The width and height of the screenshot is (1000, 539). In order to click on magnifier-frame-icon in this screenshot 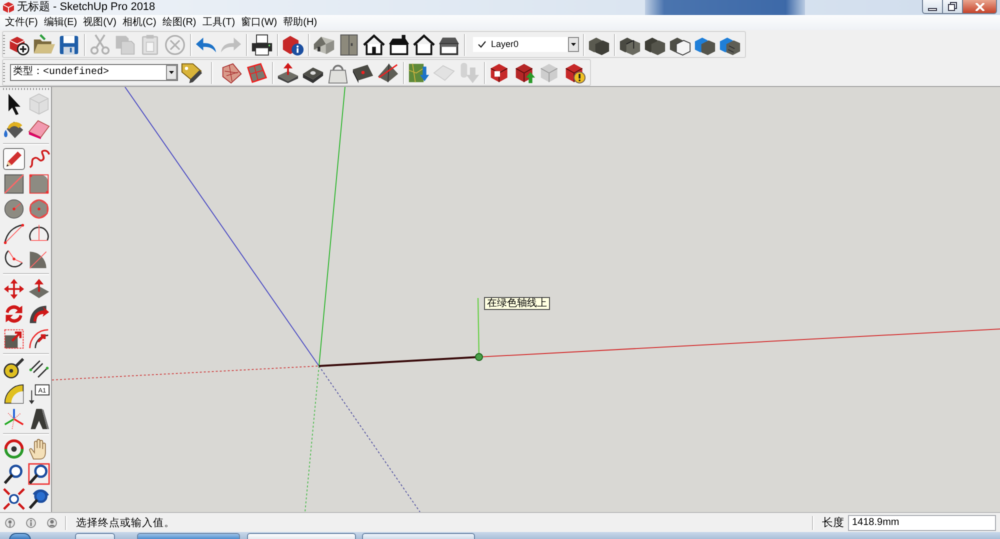, I will do `click(39, 474)`.